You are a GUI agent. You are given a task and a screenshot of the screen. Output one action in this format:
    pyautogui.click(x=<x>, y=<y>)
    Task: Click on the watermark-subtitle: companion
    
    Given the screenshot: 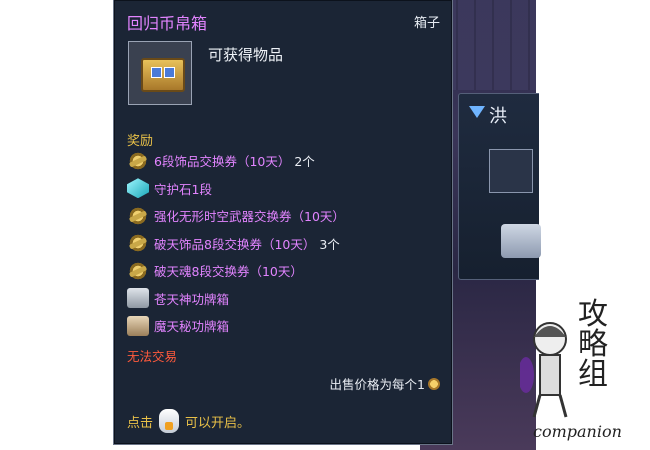 What is the action you would take?
    pyautogui.click(x=577, y=431)
    